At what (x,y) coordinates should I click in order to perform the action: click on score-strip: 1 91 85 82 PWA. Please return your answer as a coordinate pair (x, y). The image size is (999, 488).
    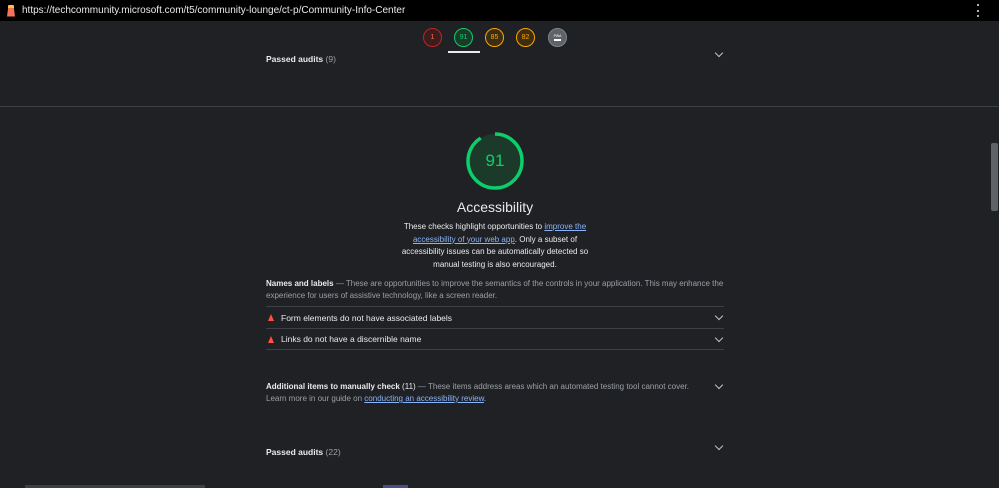
    Looking at the image, I should click on (499, 36).